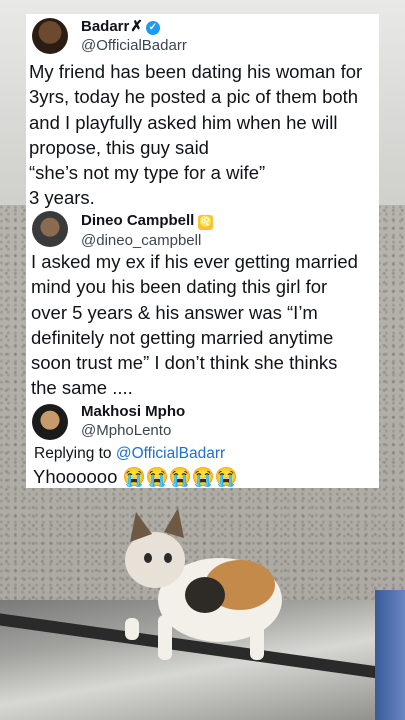 Image resolution: width=405 pixels, height=720 pixels. What do you see at coordinates (136, 26) in the screenshot?
I see `x-icon: ✗` at bounding box center [136, 26].